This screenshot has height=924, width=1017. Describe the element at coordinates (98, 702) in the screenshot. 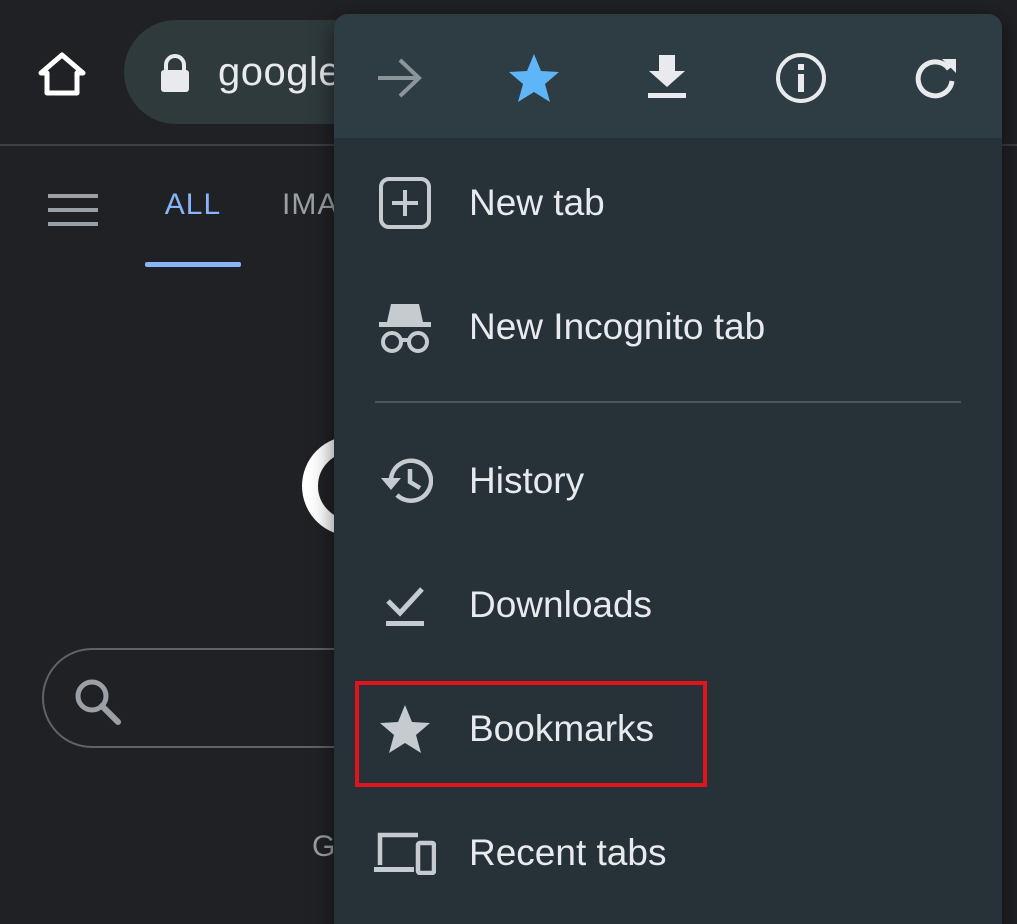

I see `search-icon` at that location.